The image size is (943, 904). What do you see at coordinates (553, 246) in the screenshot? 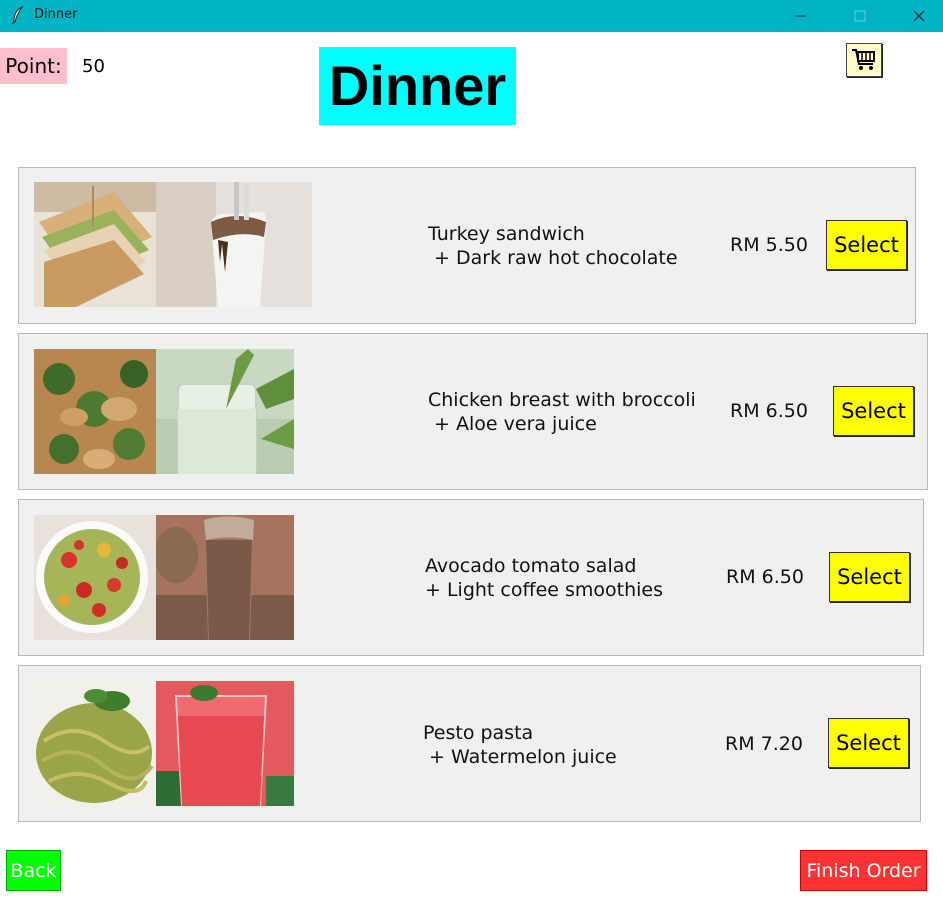
I see `item-name: Turkey sandwich + Dark raw hot chocolate` at bounding box center [553, 246].